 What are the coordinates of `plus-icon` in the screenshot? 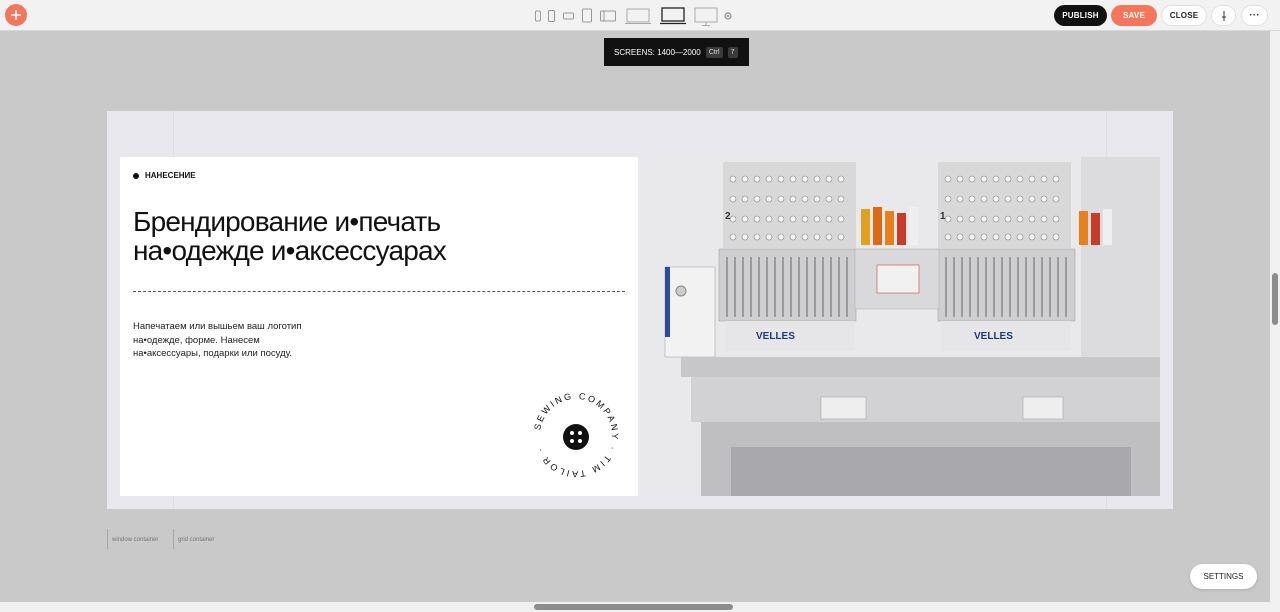 It's located at (16, 15).